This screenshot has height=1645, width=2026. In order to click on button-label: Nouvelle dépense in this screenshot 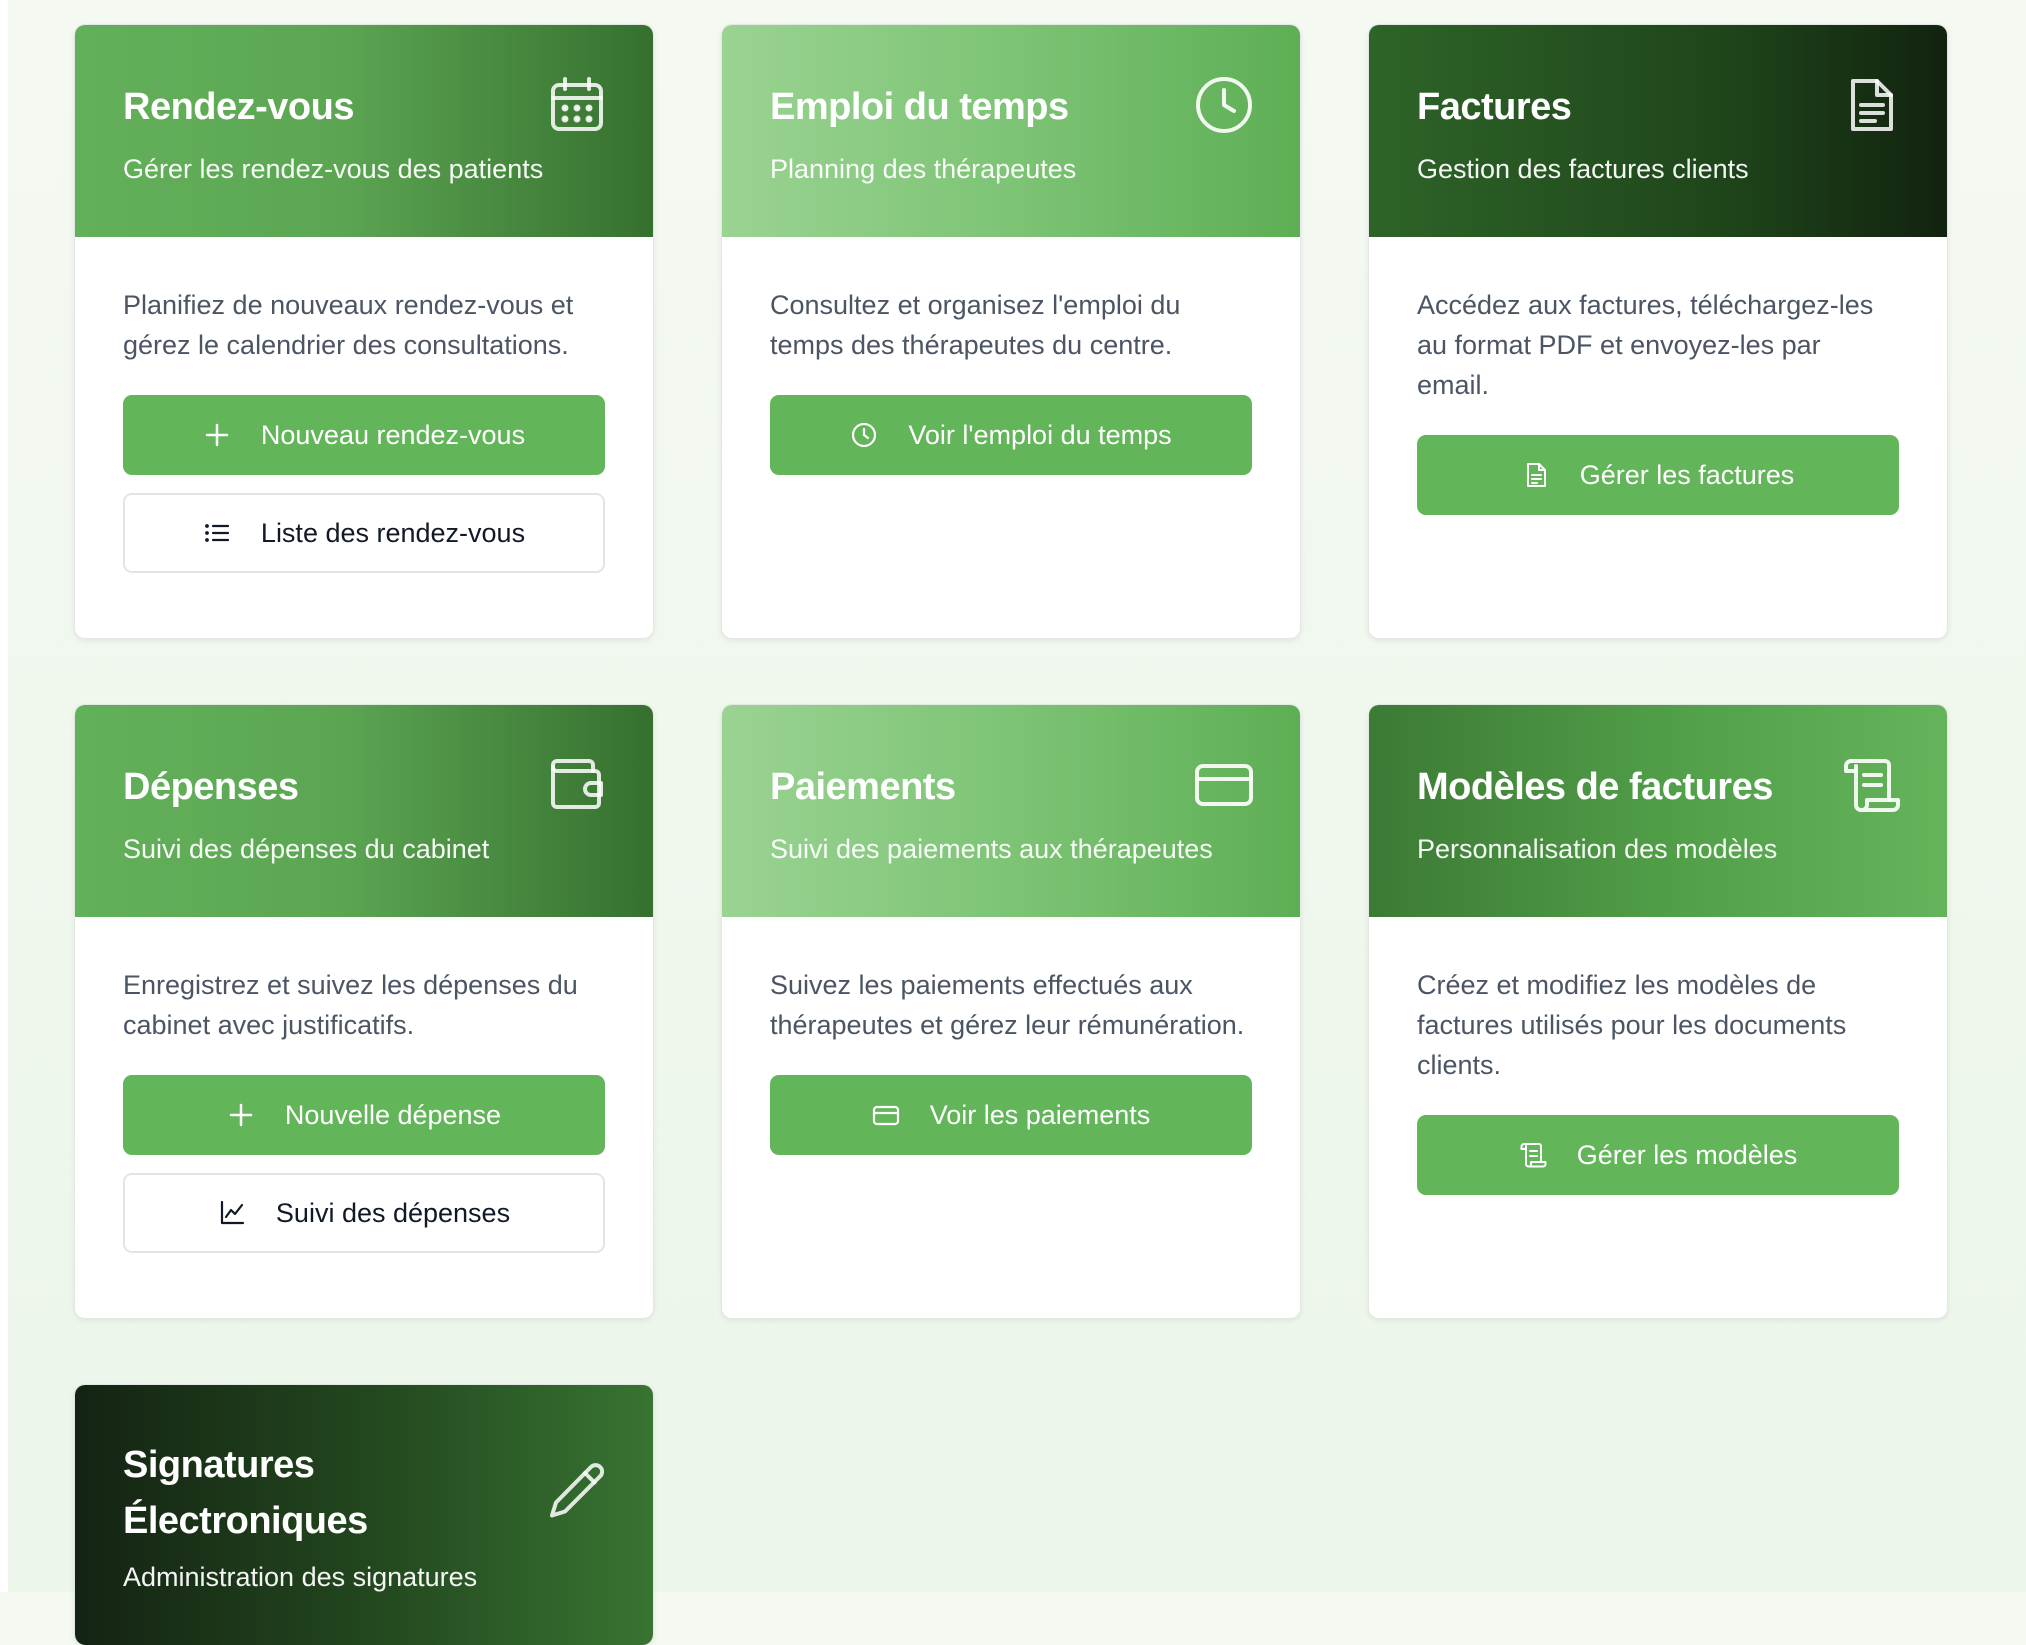, I will do `click(393, 1114)`.